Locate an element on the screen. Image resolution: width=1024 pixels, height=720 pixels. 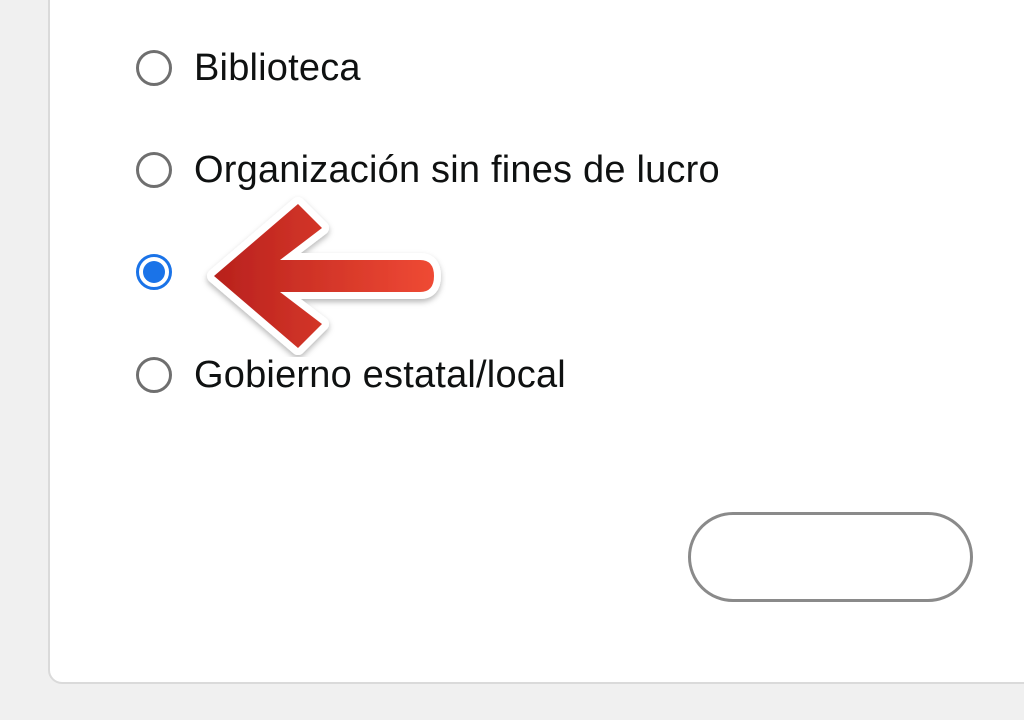
radio-option-label: Biblioteca is located at coordinates (277, 67).